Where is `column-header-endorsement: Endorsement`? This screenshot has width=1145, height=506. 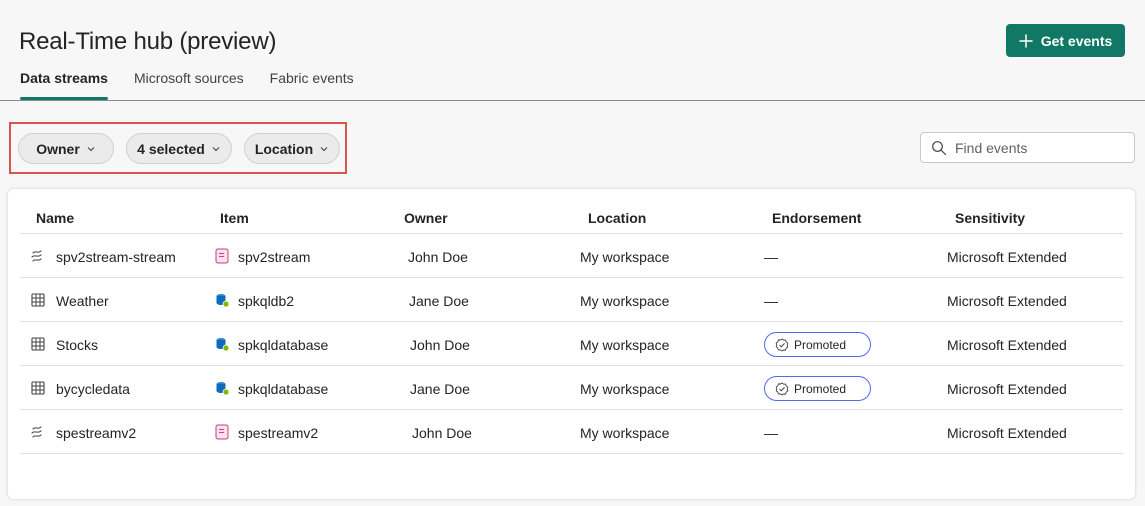
column-header-endorsement: Endorsement is located at coordinates (816, 218).